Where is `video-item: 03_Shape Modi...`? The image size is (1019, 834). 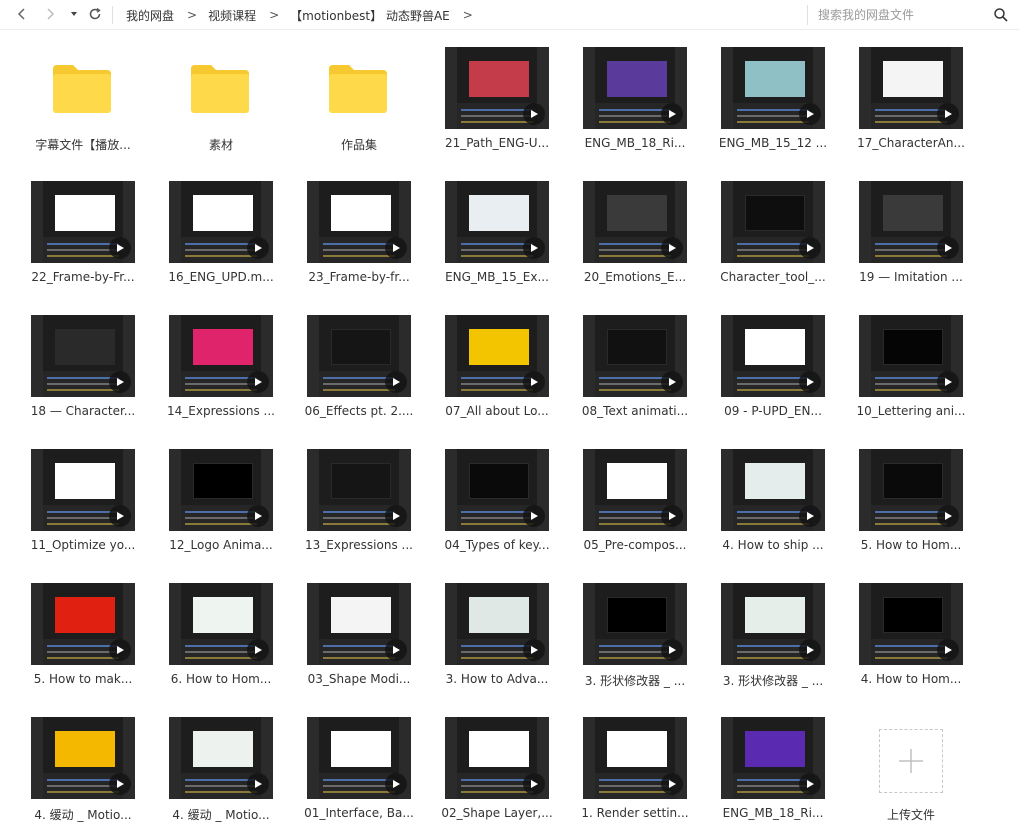 video-item: 03_Shape Modi... is located at coordinates (359, 640).